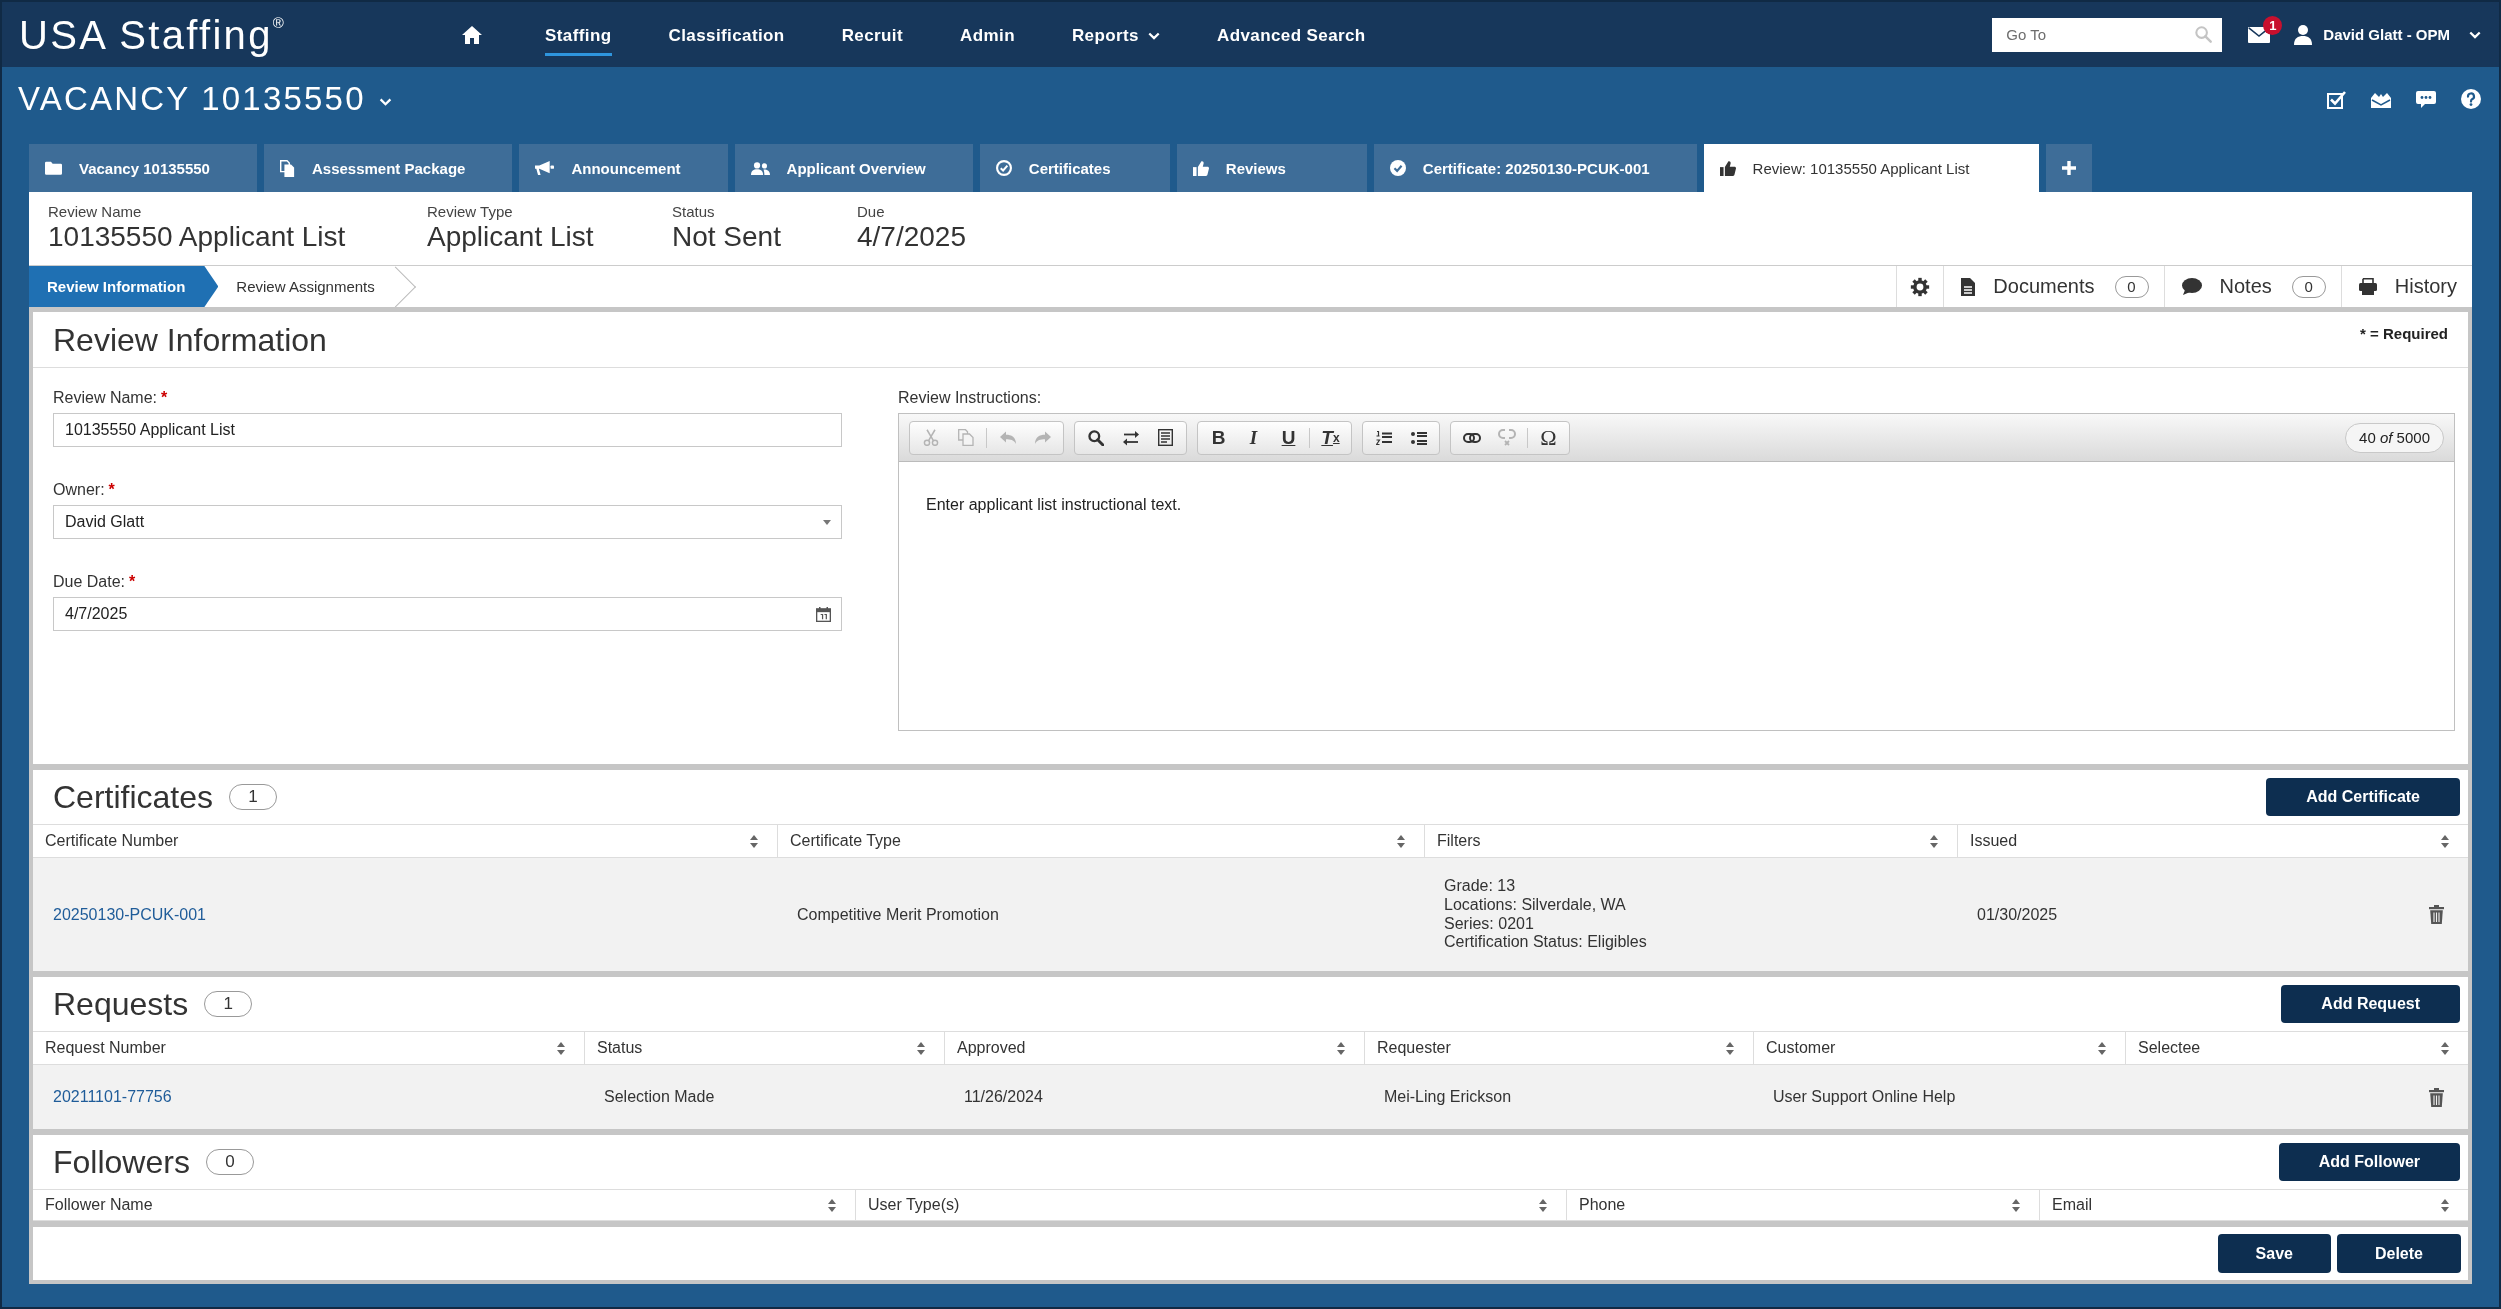 This screenshot has width=2501, height=1309. I want to click on tab: Review: 10135550 Applicant List, so click(1871, 168).